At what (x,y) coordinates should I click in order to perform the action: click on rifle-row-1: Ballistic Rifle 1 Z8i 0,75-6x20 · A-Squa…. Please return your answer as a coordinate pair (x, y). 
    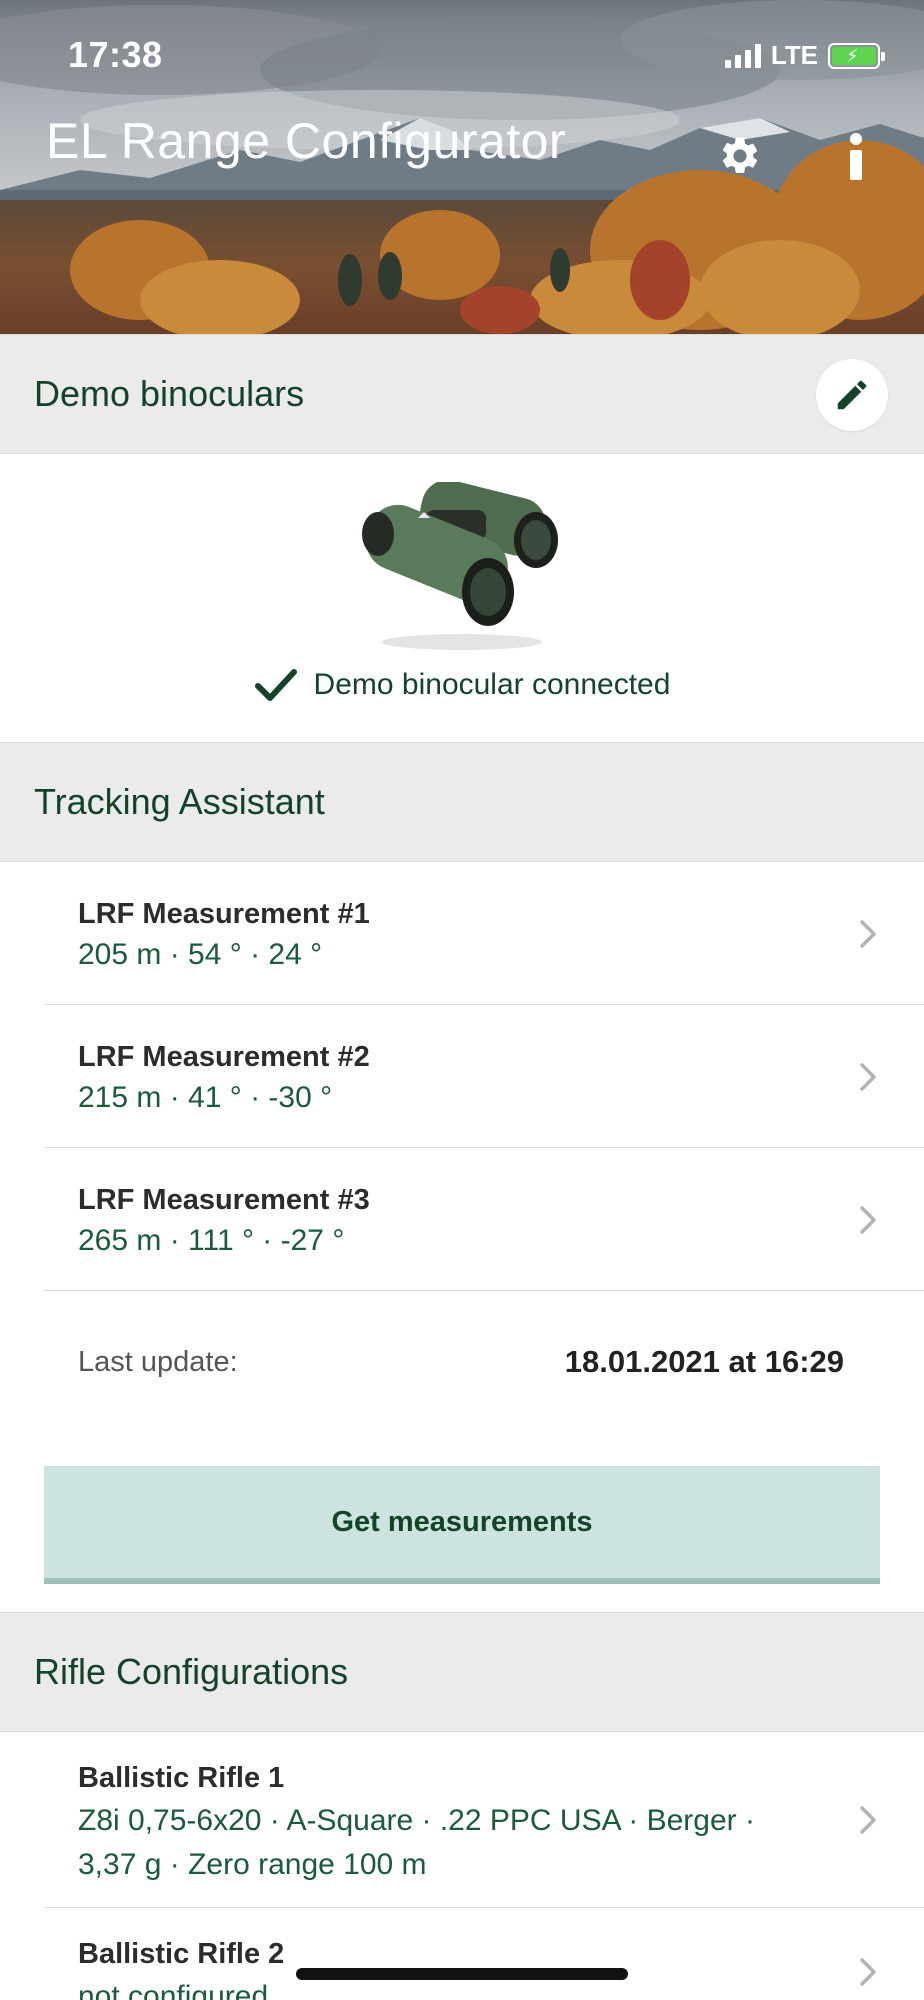
    Looking at the image, I should click on (484, 1820).